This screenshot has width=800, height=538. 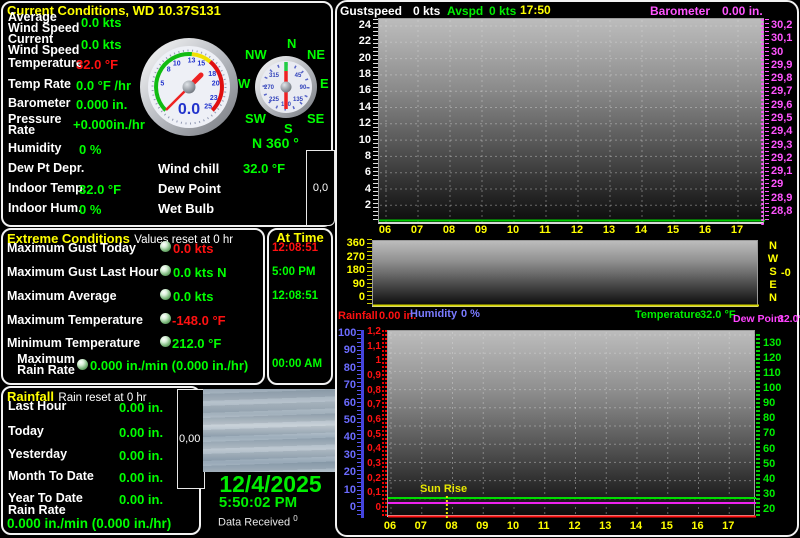 I want to click on legend-humidity-label: Humidity, so click(x=434, y=314).